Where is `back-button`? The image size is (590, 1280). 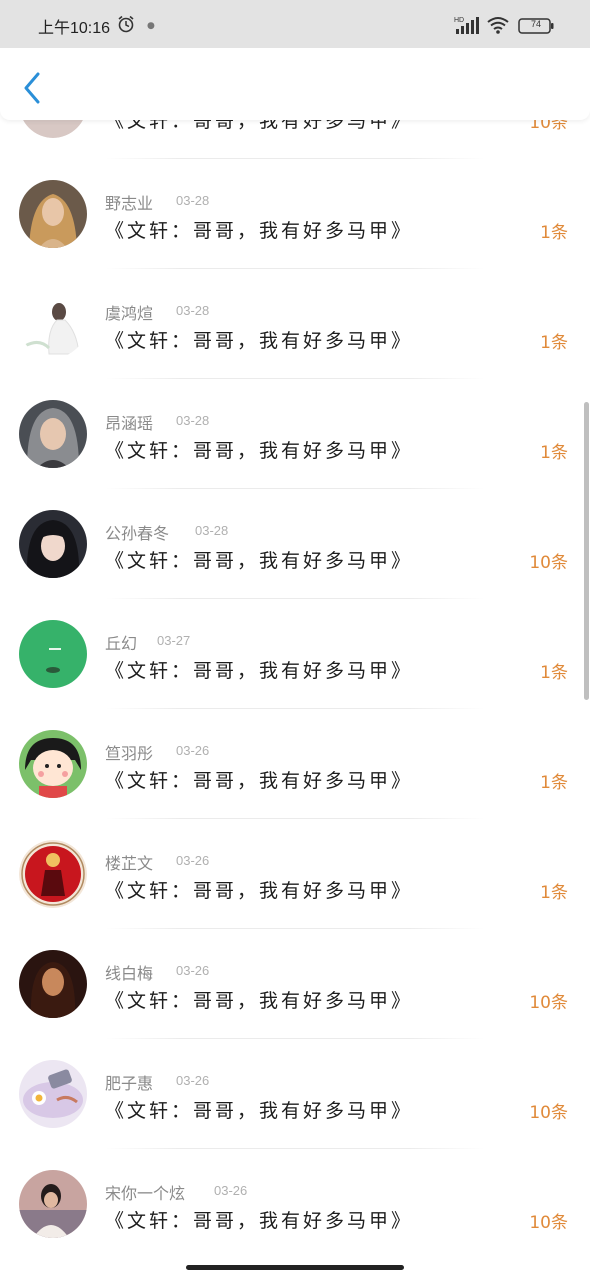 back-button is located at coordinates (32, 86).